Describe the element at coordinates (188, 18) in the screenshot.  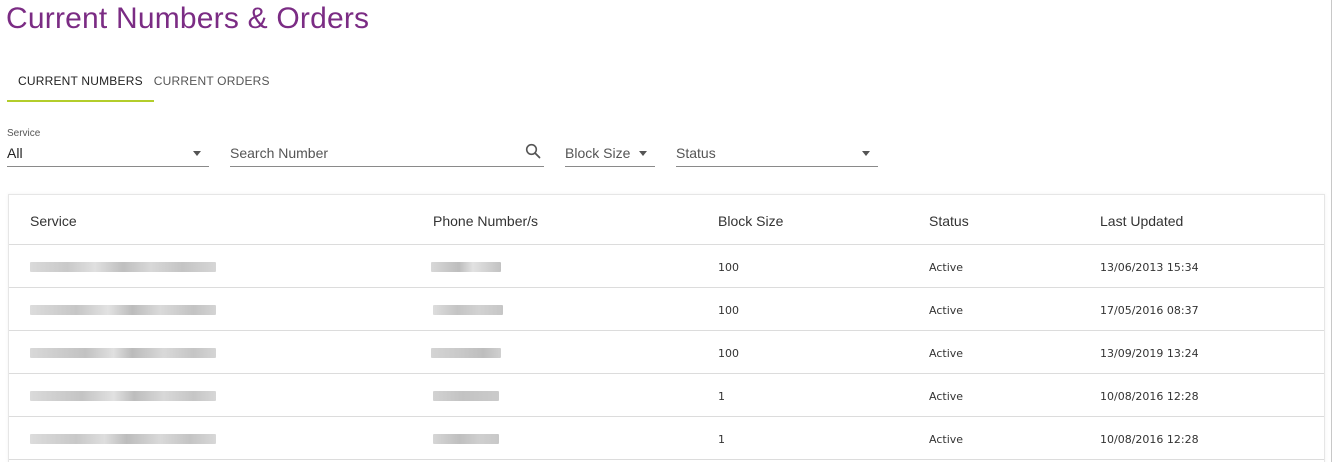
I see `page-title: Current Numbers & Orders` at that location.